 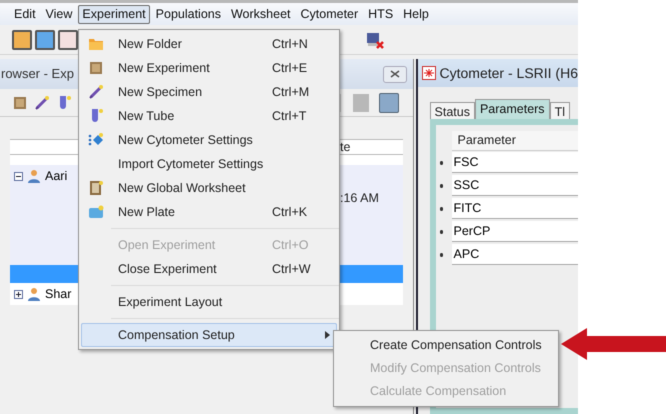 I want to click on parameter-row: FSC, so click(x=515, y=162).